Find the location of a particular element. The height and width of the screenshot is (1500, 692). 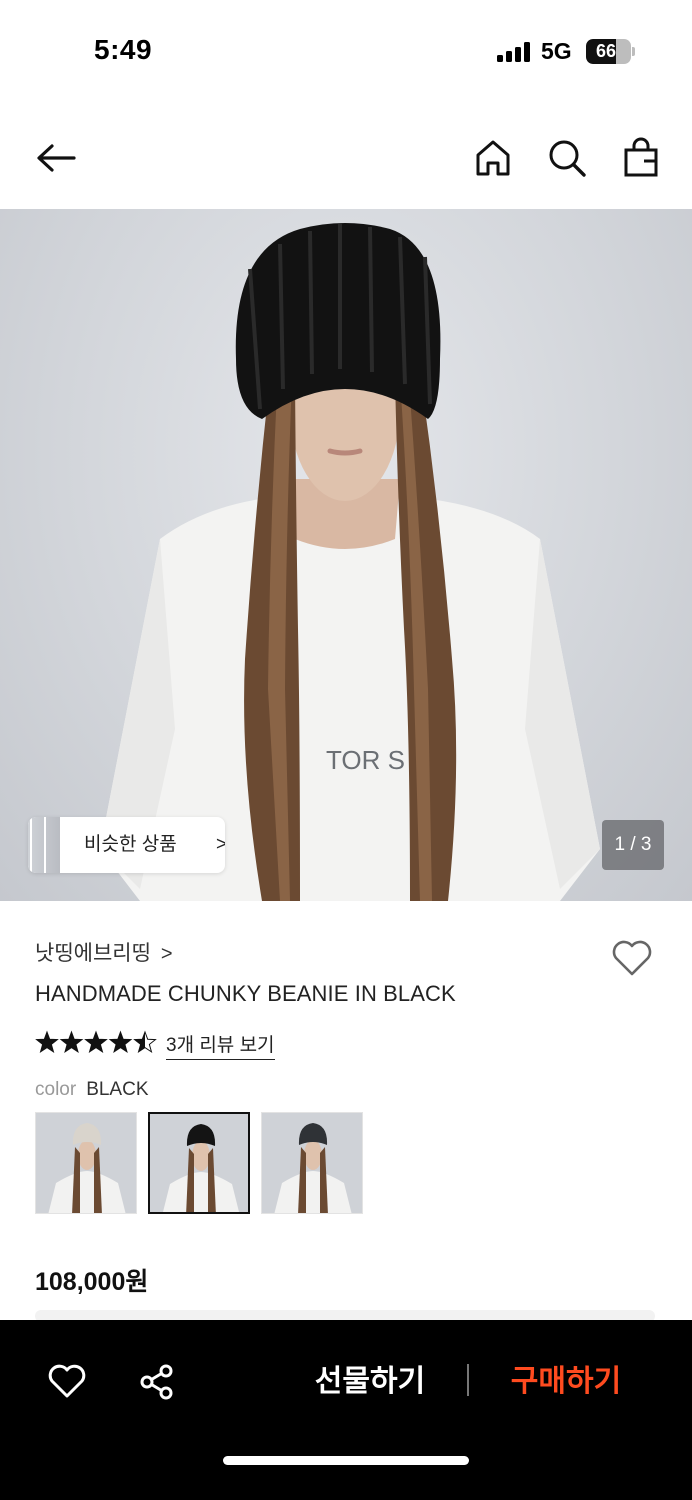

home-indicator is located at coordinates (346, 1460).